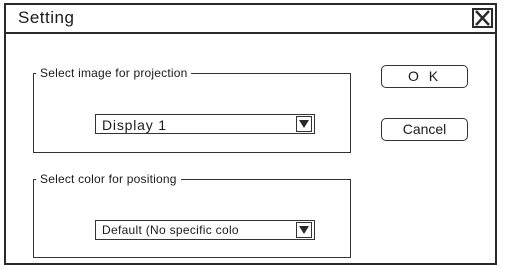  Describe the element at coordinates (134, 125) in the screenshot. I see `projection-select-value: Display 1` at that location.